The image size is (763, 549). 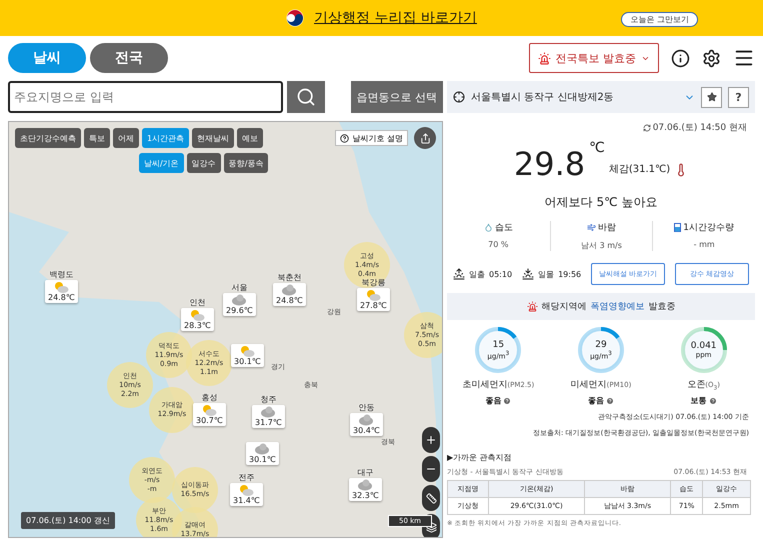 What do you see at coordinates (678, 227) in the screenshot?
I see `gauge-icon` at bounding box center [678, 227].